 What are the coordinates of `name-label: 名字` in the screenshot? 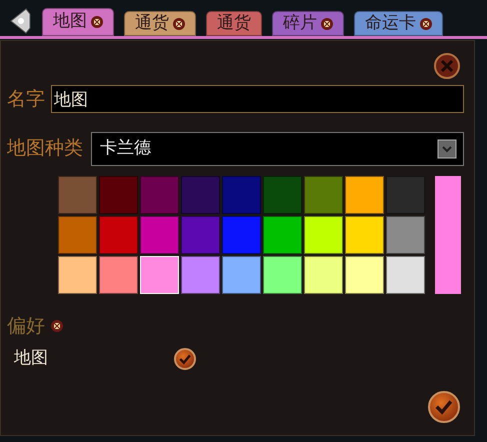 It's located at (26, 99).